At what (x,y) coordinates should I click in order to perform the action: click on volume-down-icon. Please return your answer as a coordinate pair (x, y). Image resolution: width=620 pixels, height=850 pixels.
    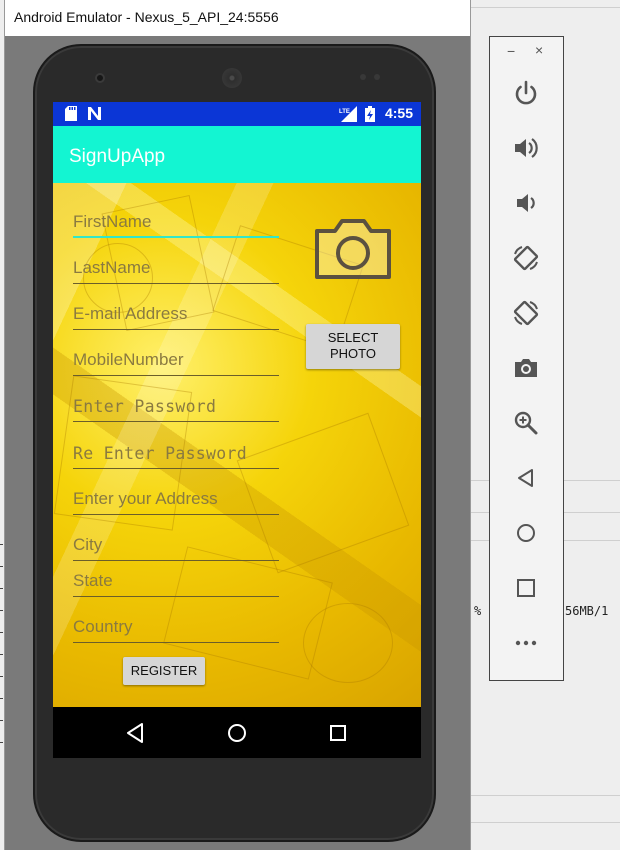
    Looking at the image, I should click on (526, 203).